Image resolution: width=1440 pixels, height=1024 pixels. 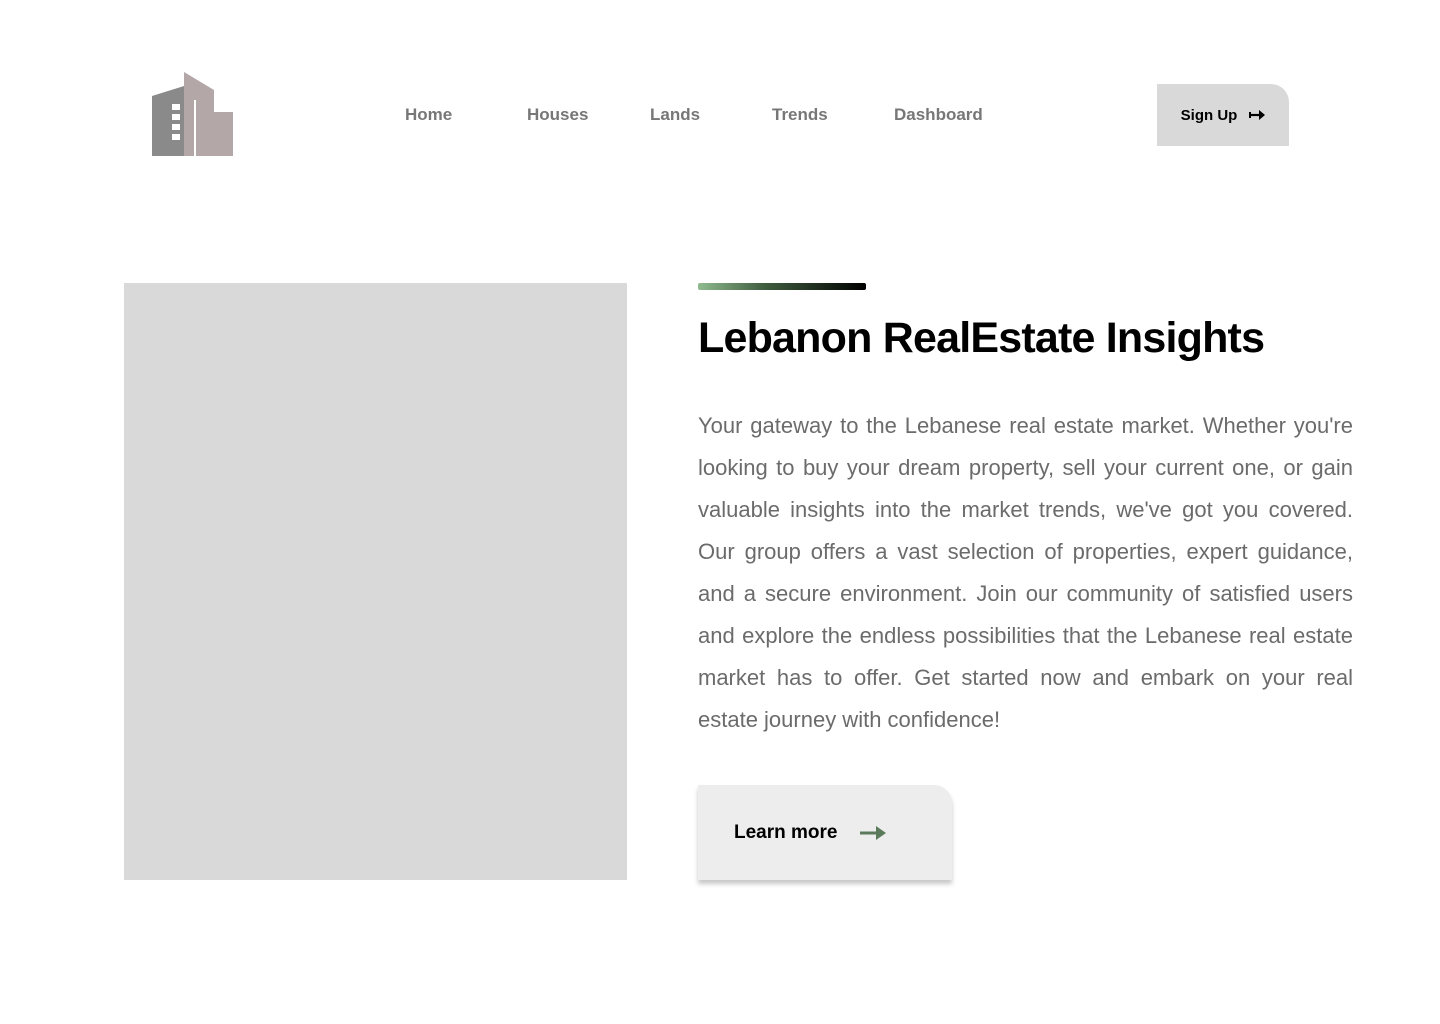 I want to click on nav-dashboard: Dashboard, so click(x=938, y=115).